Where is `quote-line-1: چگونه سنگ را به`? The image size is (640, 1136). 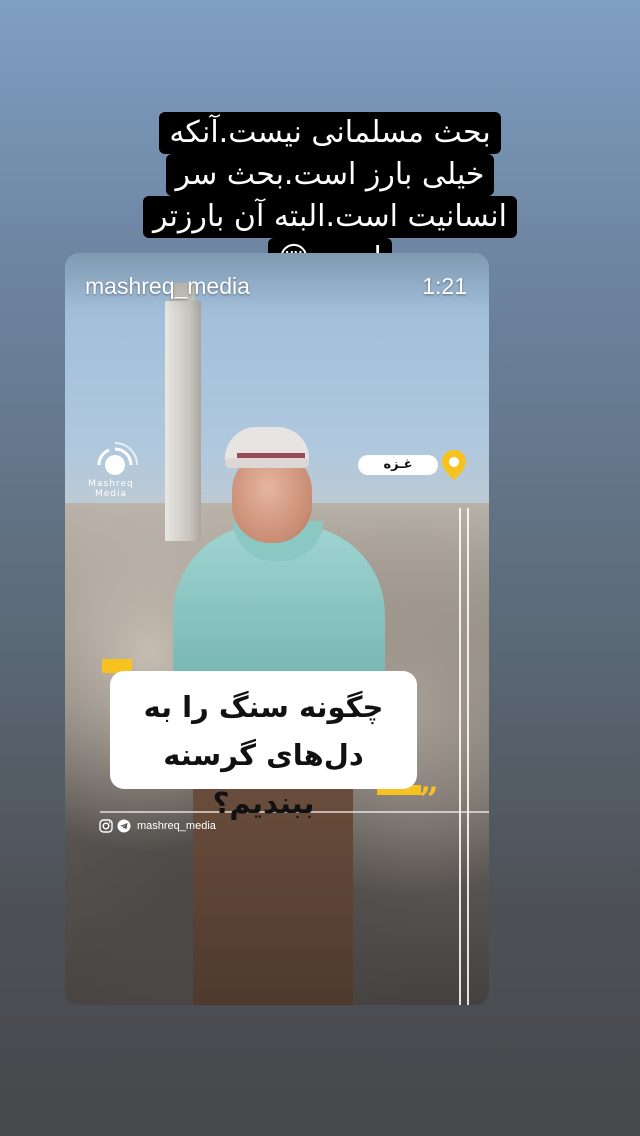
quote-line-1: چگونه سنگ را به is located at coordinates (263, 707).